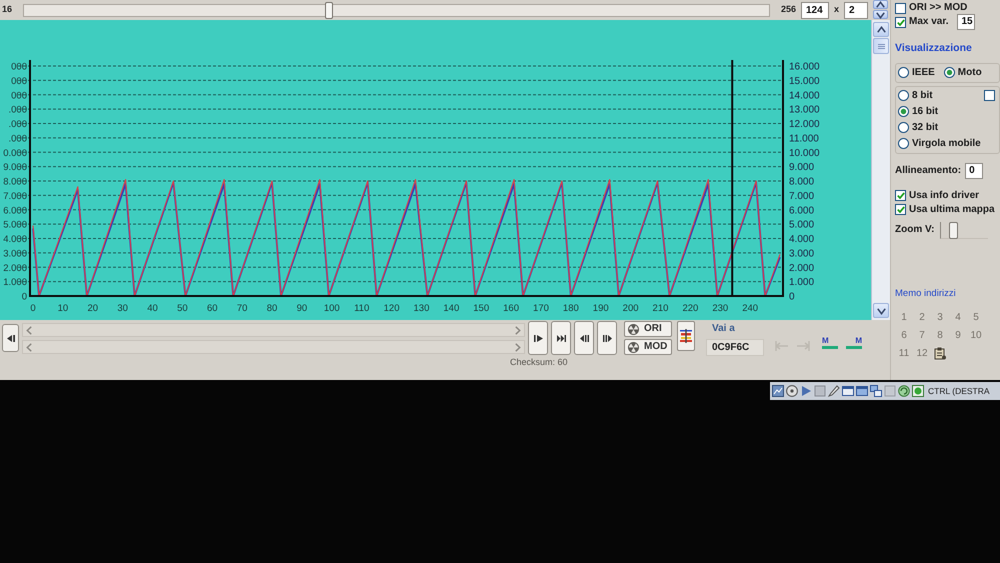 Image resolution: width=1000 pixels, height=563 pixels. I want to click on bars-icon, so click(686, 336).